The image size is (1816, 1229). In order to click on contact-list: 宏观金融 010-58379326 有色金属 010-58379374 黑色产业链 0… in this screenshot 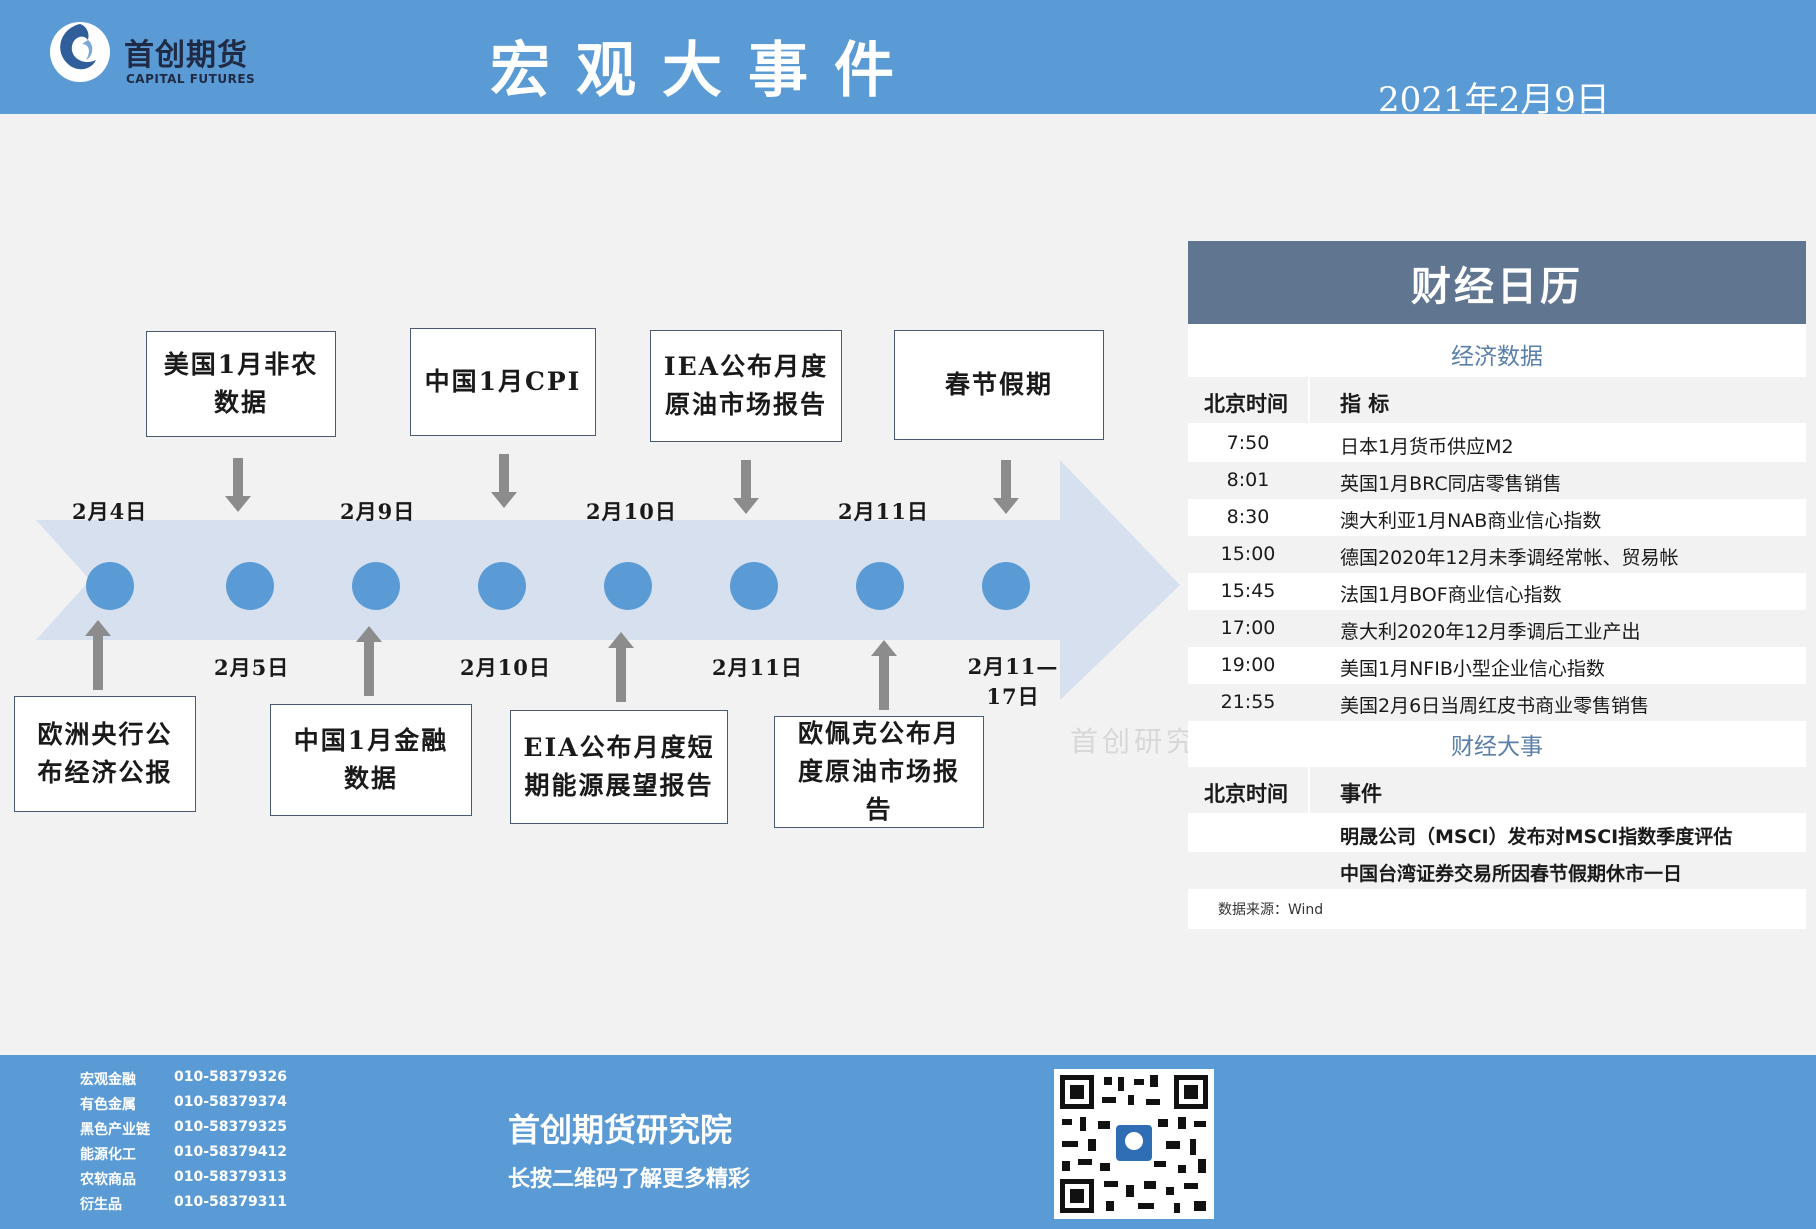, I will do `click(200, 1144)`.